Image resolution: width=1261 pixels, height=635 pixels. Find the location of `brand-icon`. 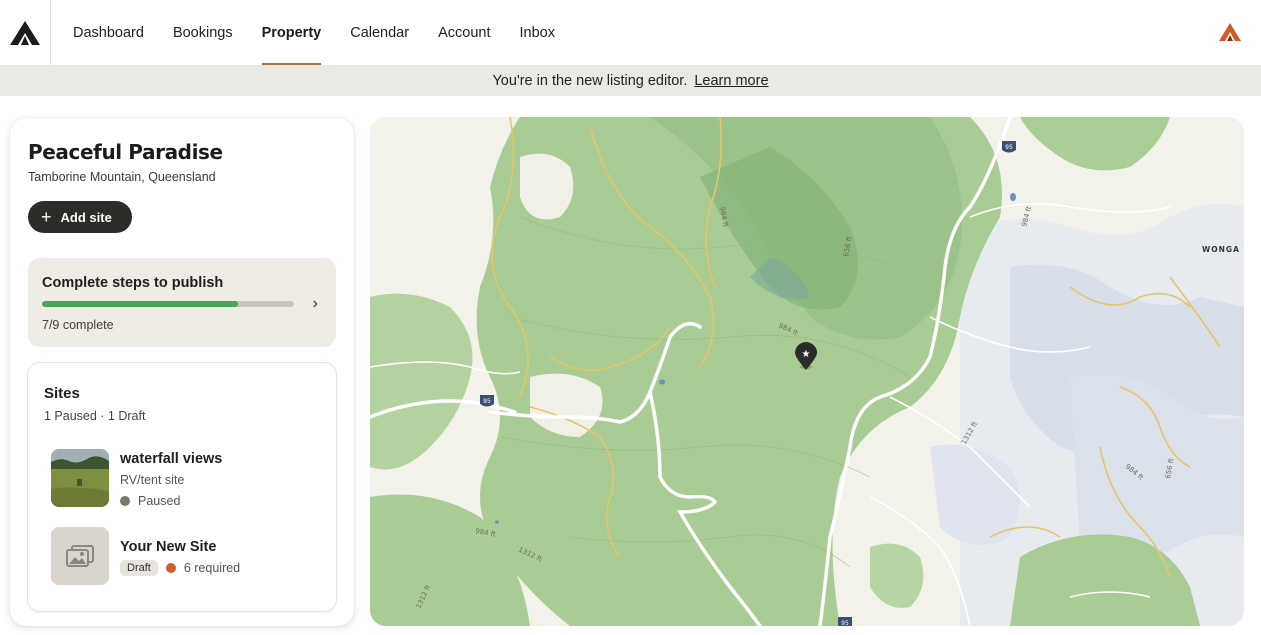

brand-icon is located at coordinates (1230, 32).